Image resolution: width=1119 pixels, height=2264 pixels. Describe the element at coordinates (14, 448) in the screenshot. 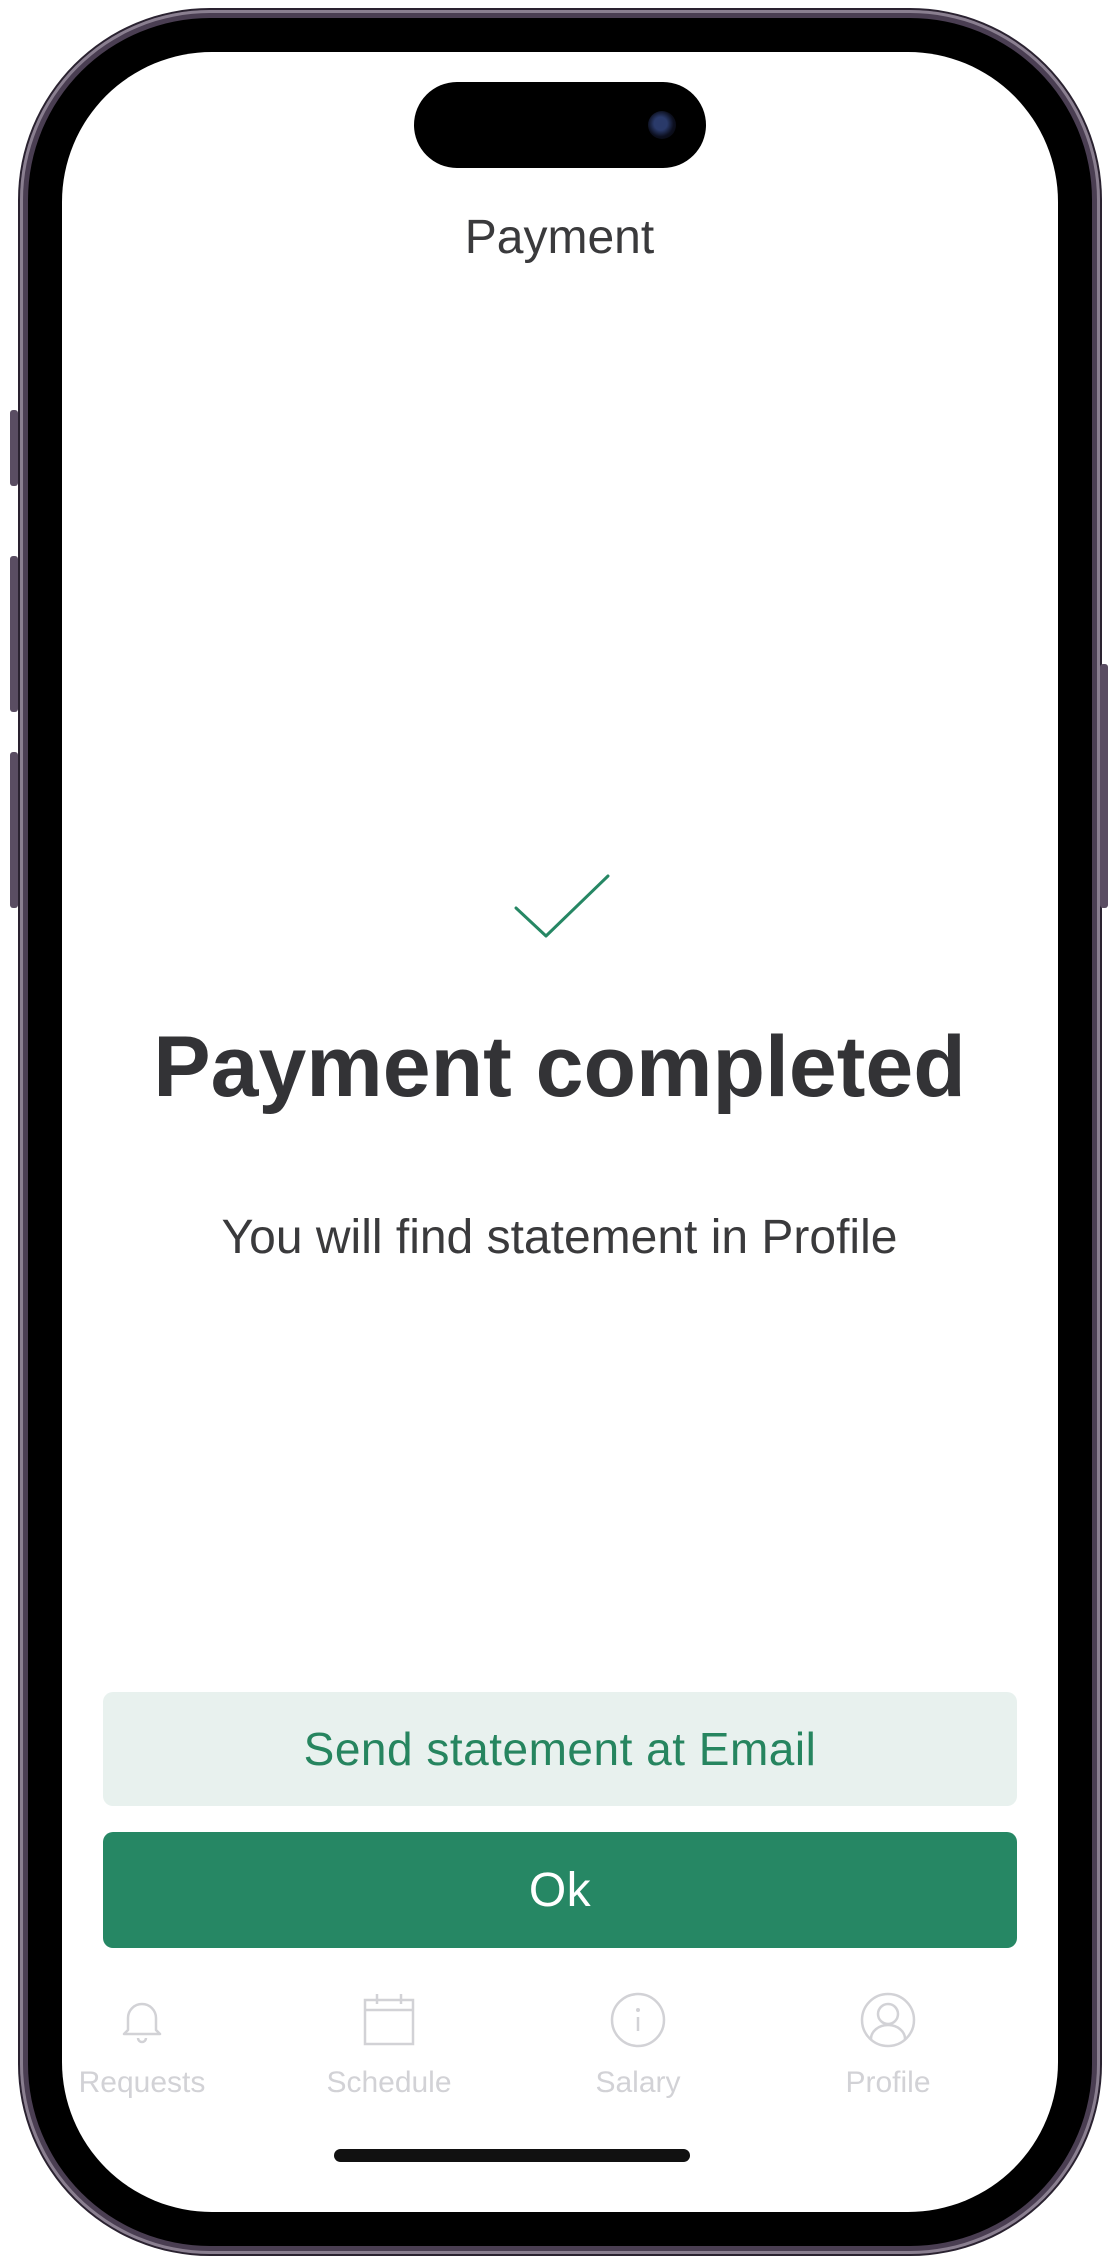

I see `action-button` at that location.